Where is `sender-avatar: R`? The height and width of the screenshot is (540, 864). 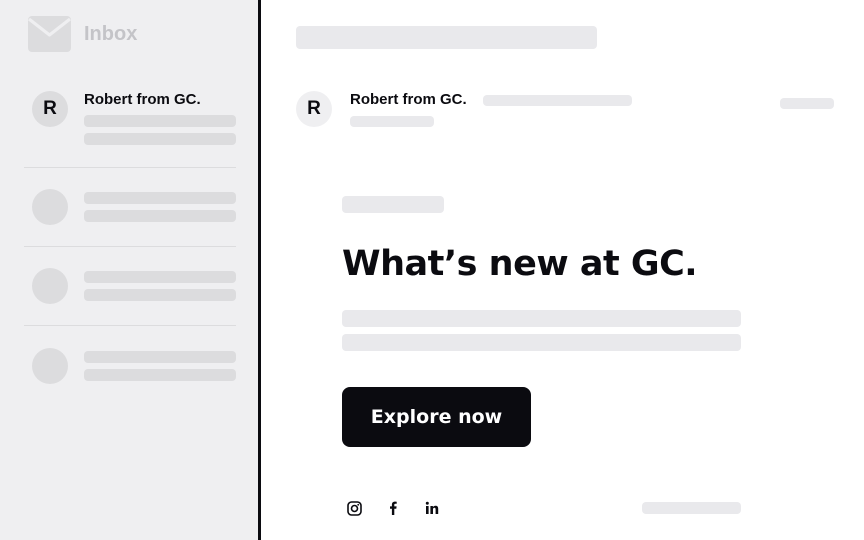 sender-avatar: R is located at coordinates (314, 109).